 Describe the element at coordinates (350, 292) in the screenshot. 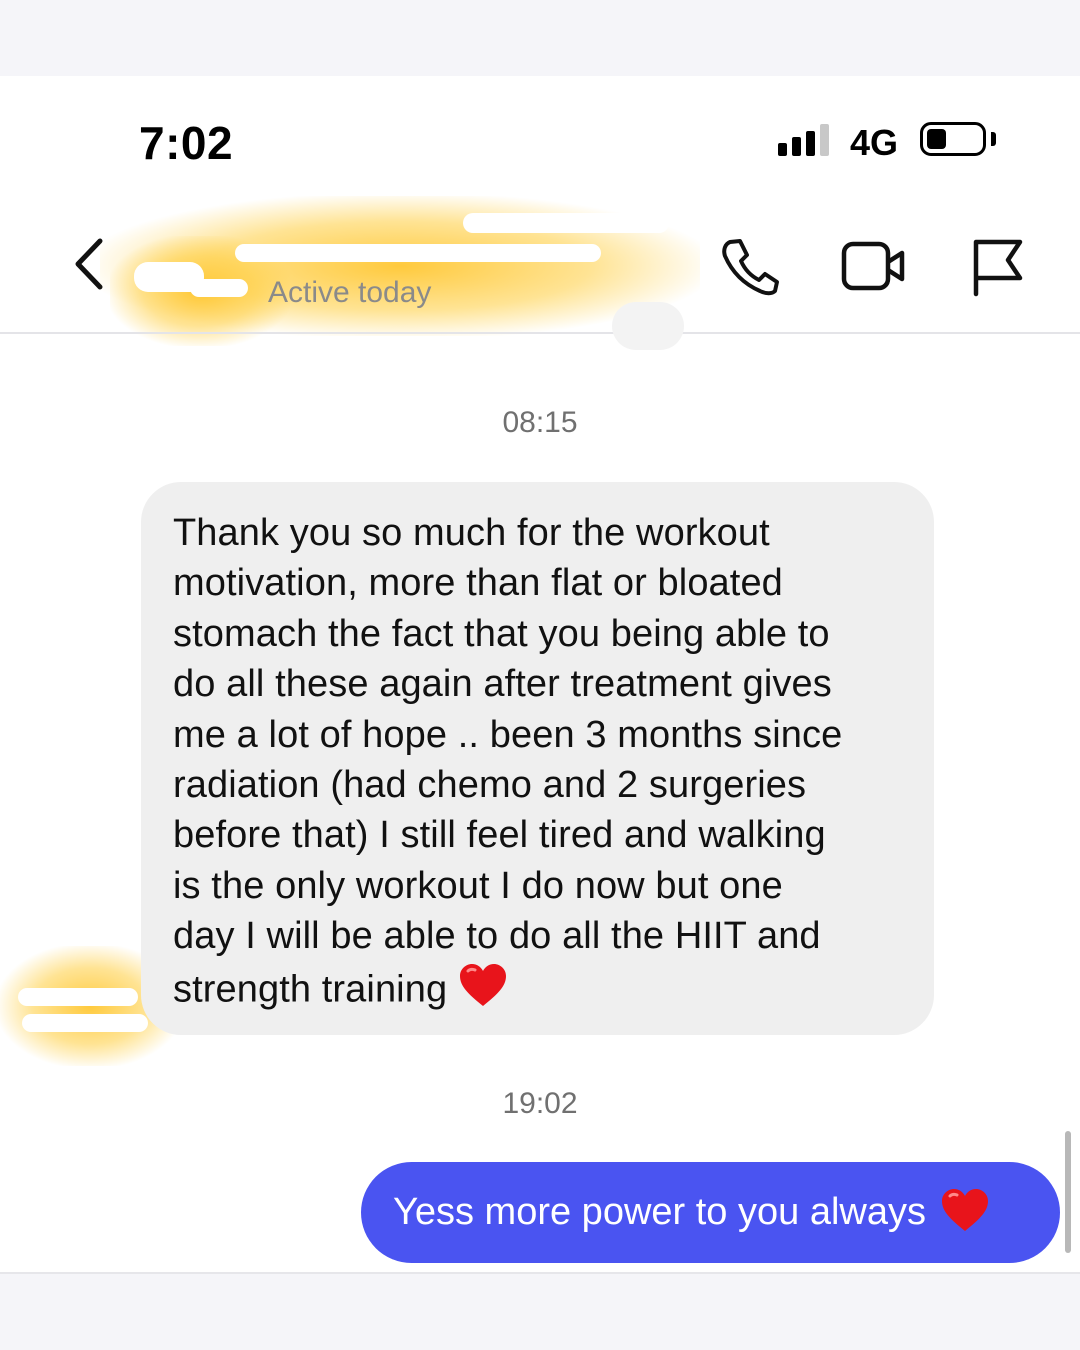

I see `active-status: Active today` at that location.